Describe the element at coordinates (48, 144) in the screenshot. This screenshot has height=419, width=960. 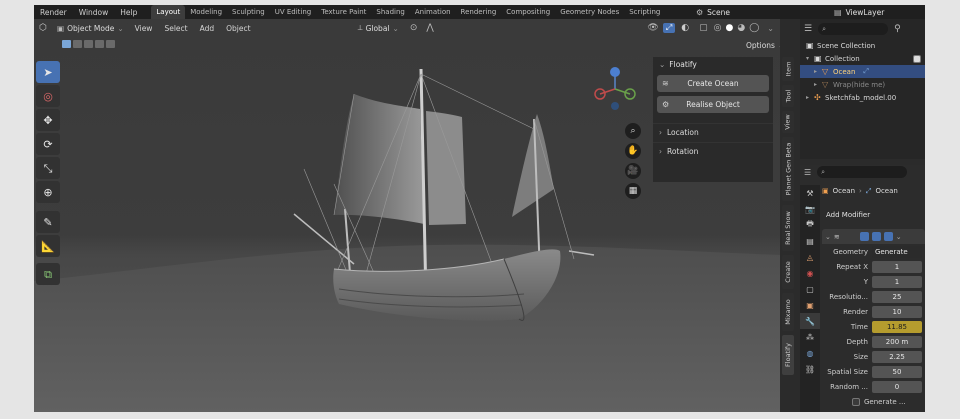
I see `rotate-tool: ⟳` at that location.